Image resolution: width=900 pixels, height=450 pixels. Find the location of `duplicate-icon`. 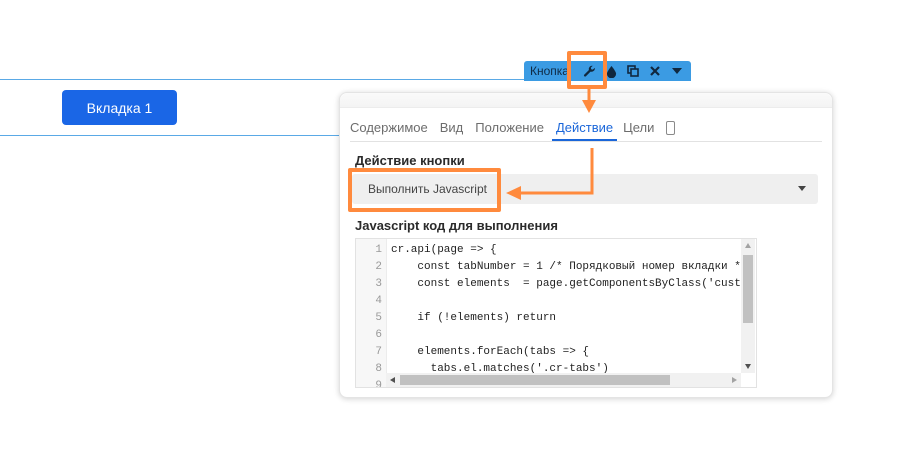

duplicate-icon is located at coordinates (633, 71).